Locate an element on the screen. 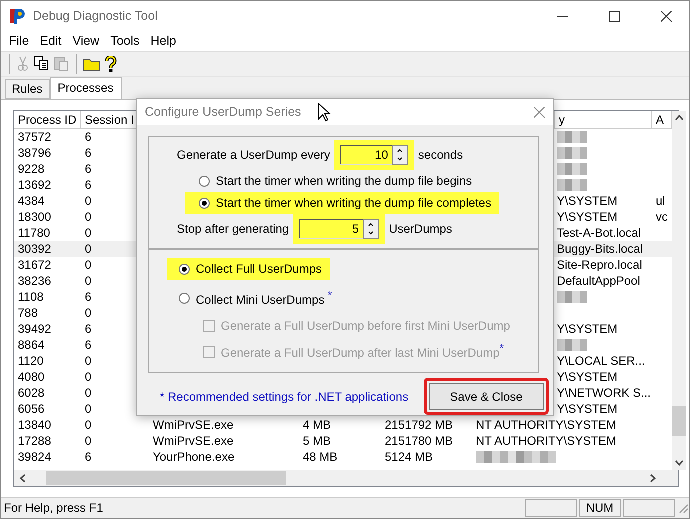 The width and height of the screenshot is (690, 519). table-cell-text: 5 MB is located at coordinates (317, 441).